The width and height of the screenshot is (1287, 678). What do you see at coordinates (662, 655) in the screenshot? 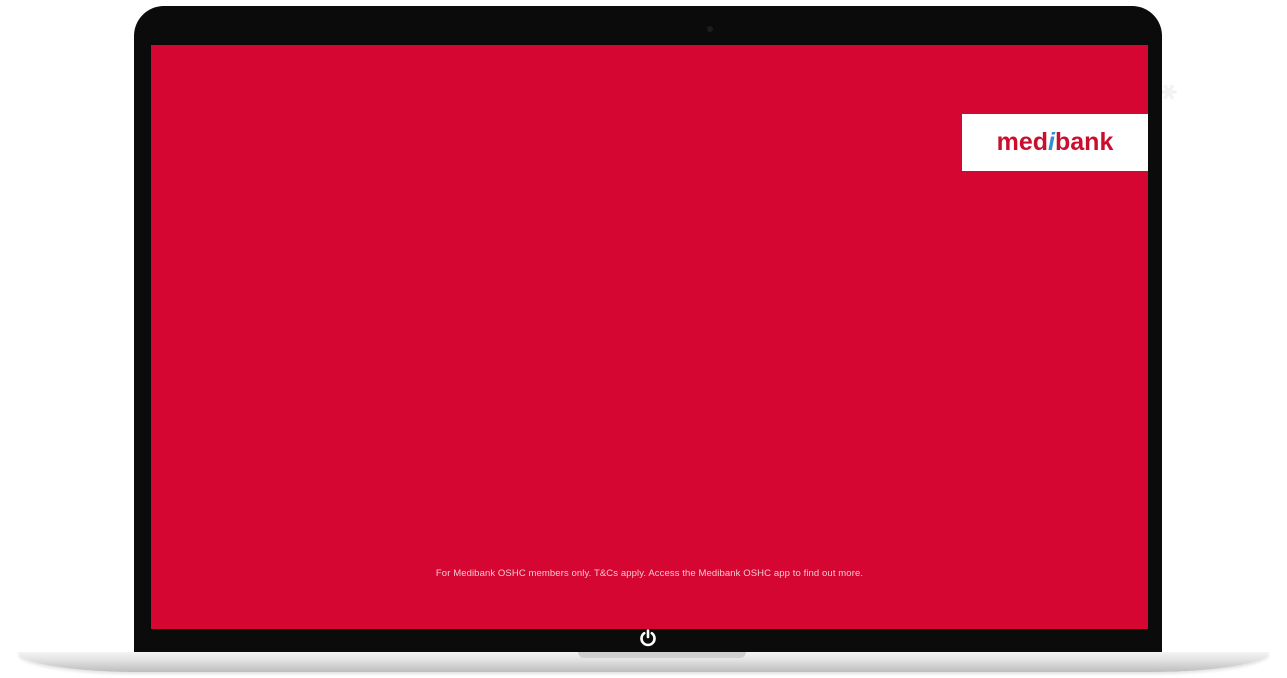
I see `laptop-base-notch` at bounding box center [662, 655].